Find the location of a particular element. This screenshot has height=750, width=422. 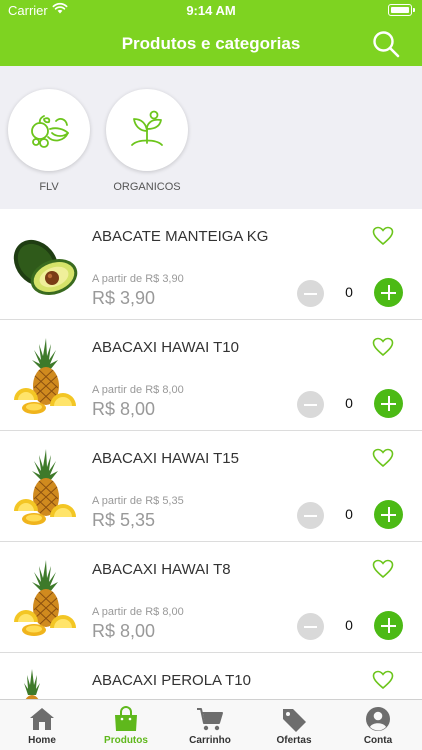

tab-conta: Conta is located at coordinates (378, 726).